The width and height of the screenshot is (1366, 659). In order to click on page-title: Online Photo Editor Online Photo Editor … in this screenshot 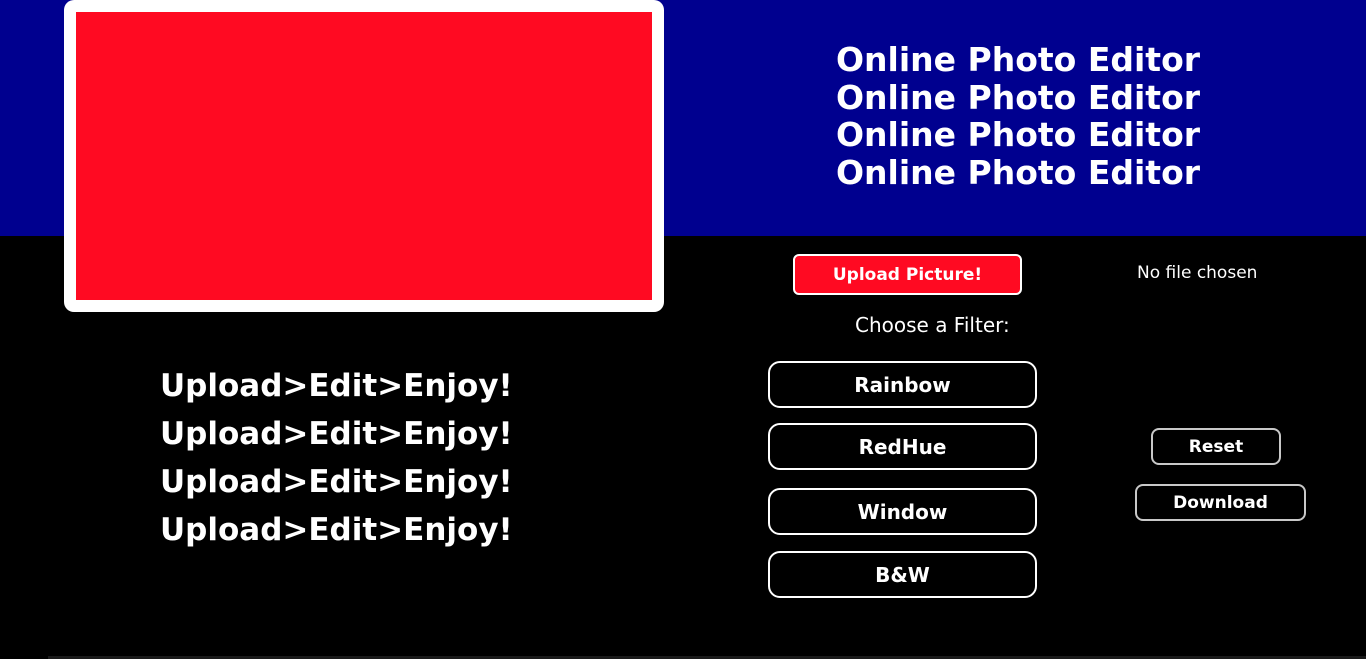, I will do `click(1066, 116)`.